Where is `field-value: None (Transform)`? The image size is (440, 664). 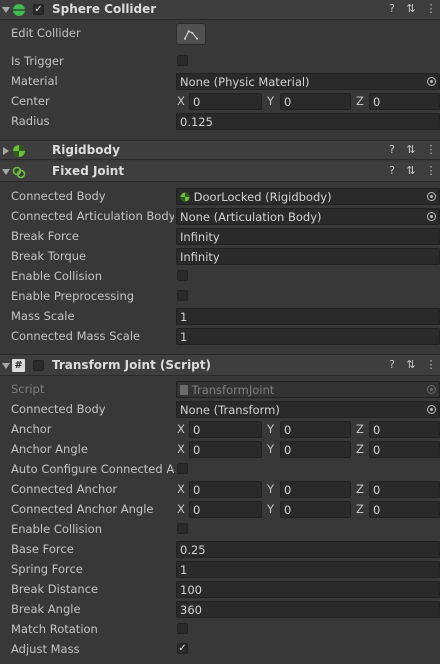
field-value: None (Transform) is located at coordinates (230, 410).